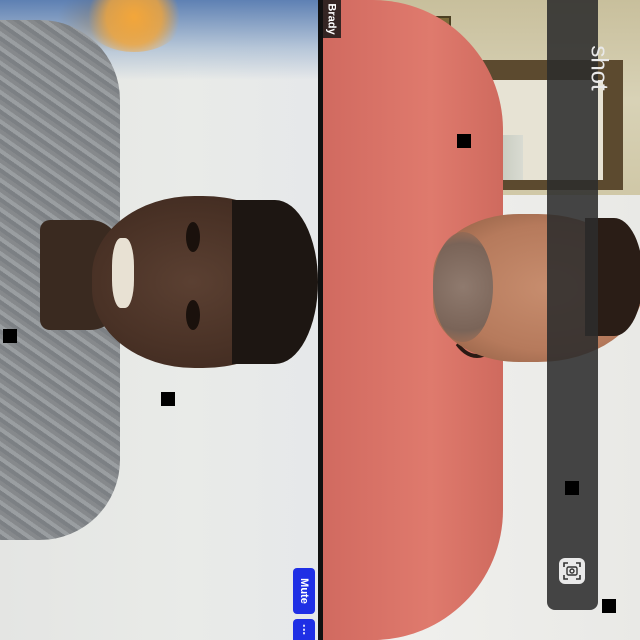  I want to click on screenshot-panel: shot, so click(580, 305).